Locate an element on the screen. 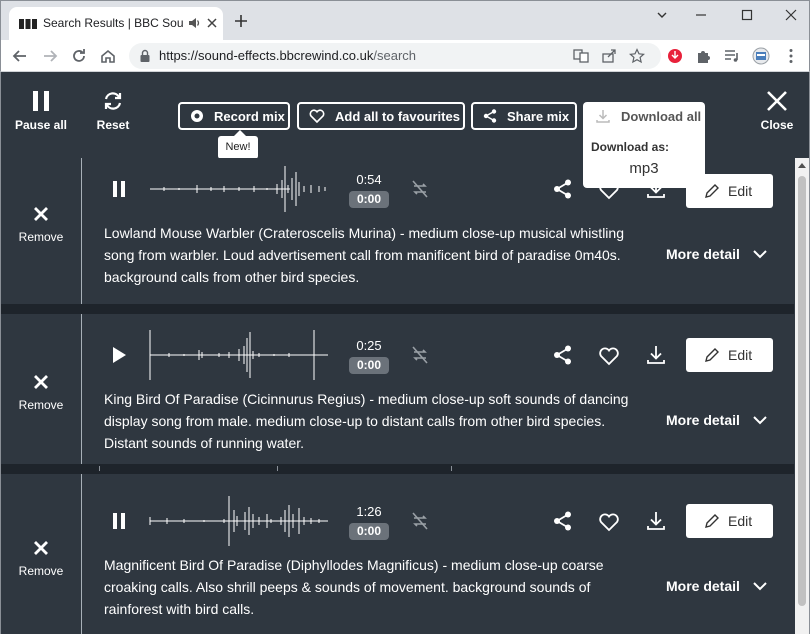 The height and width of the screenshot is (634, 810). scroll-up-arrow-icon is located at coordinates (802, 165).